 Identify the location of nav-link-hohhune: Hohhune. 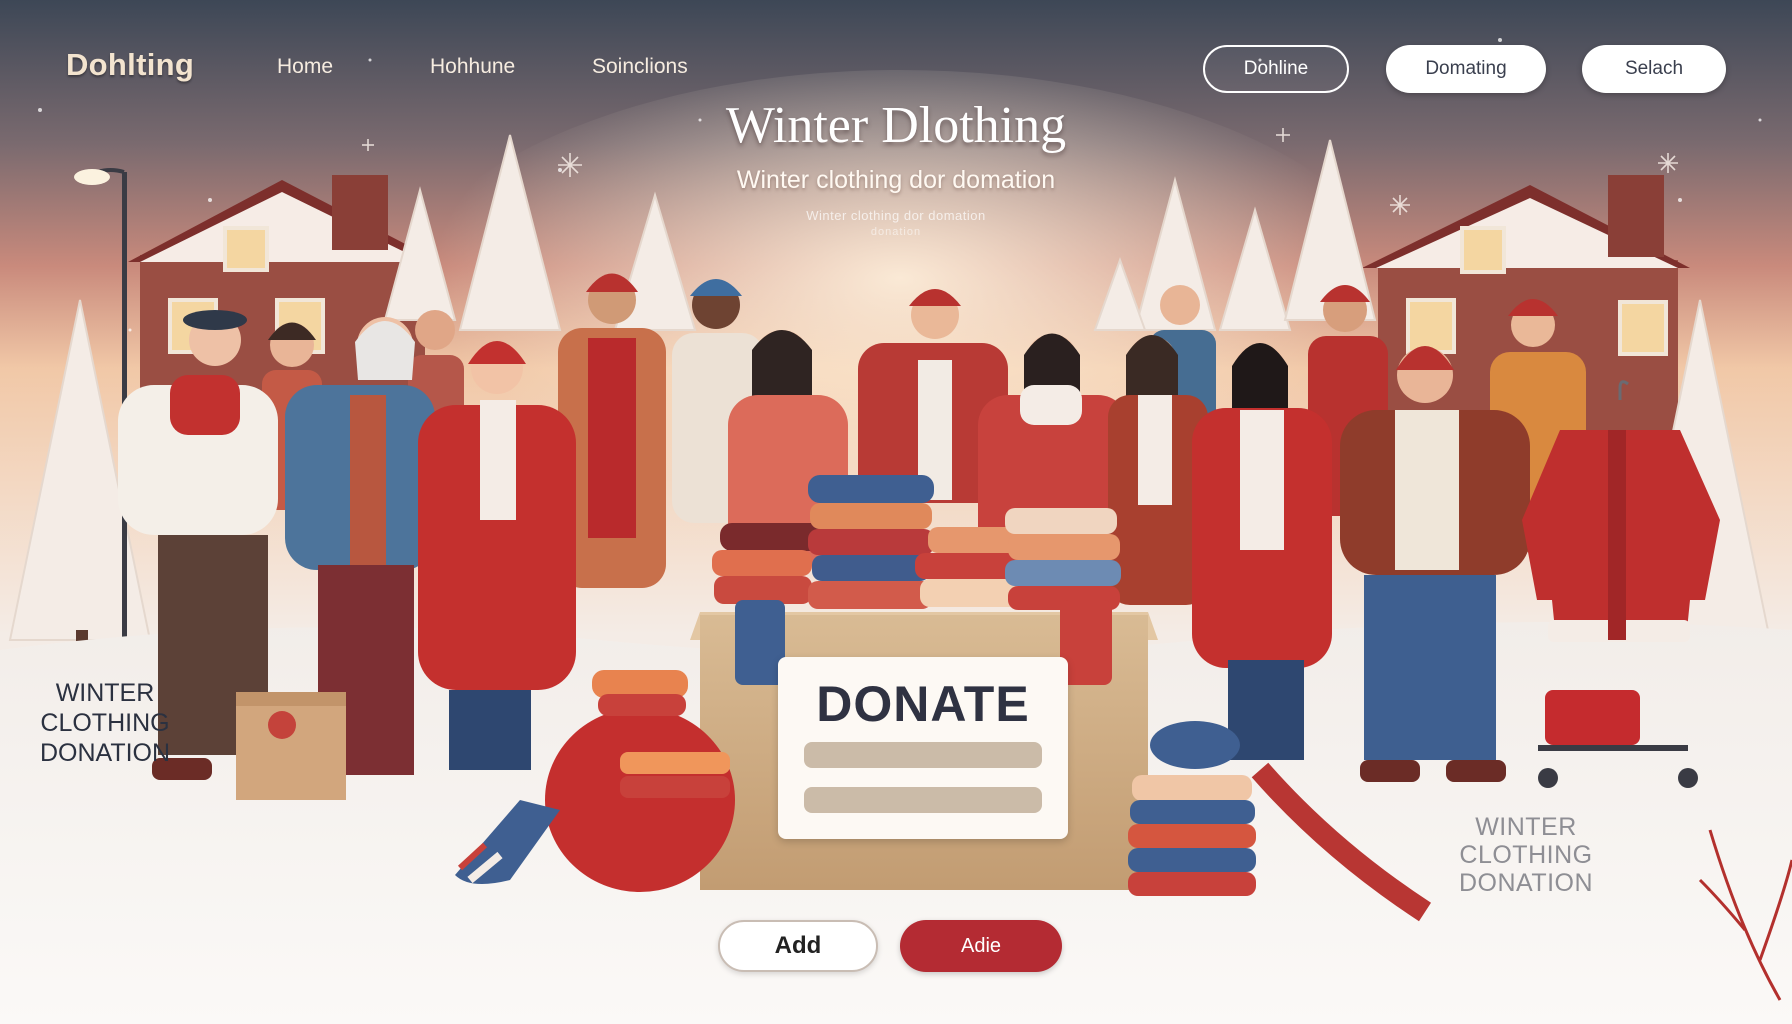
(472, 67).